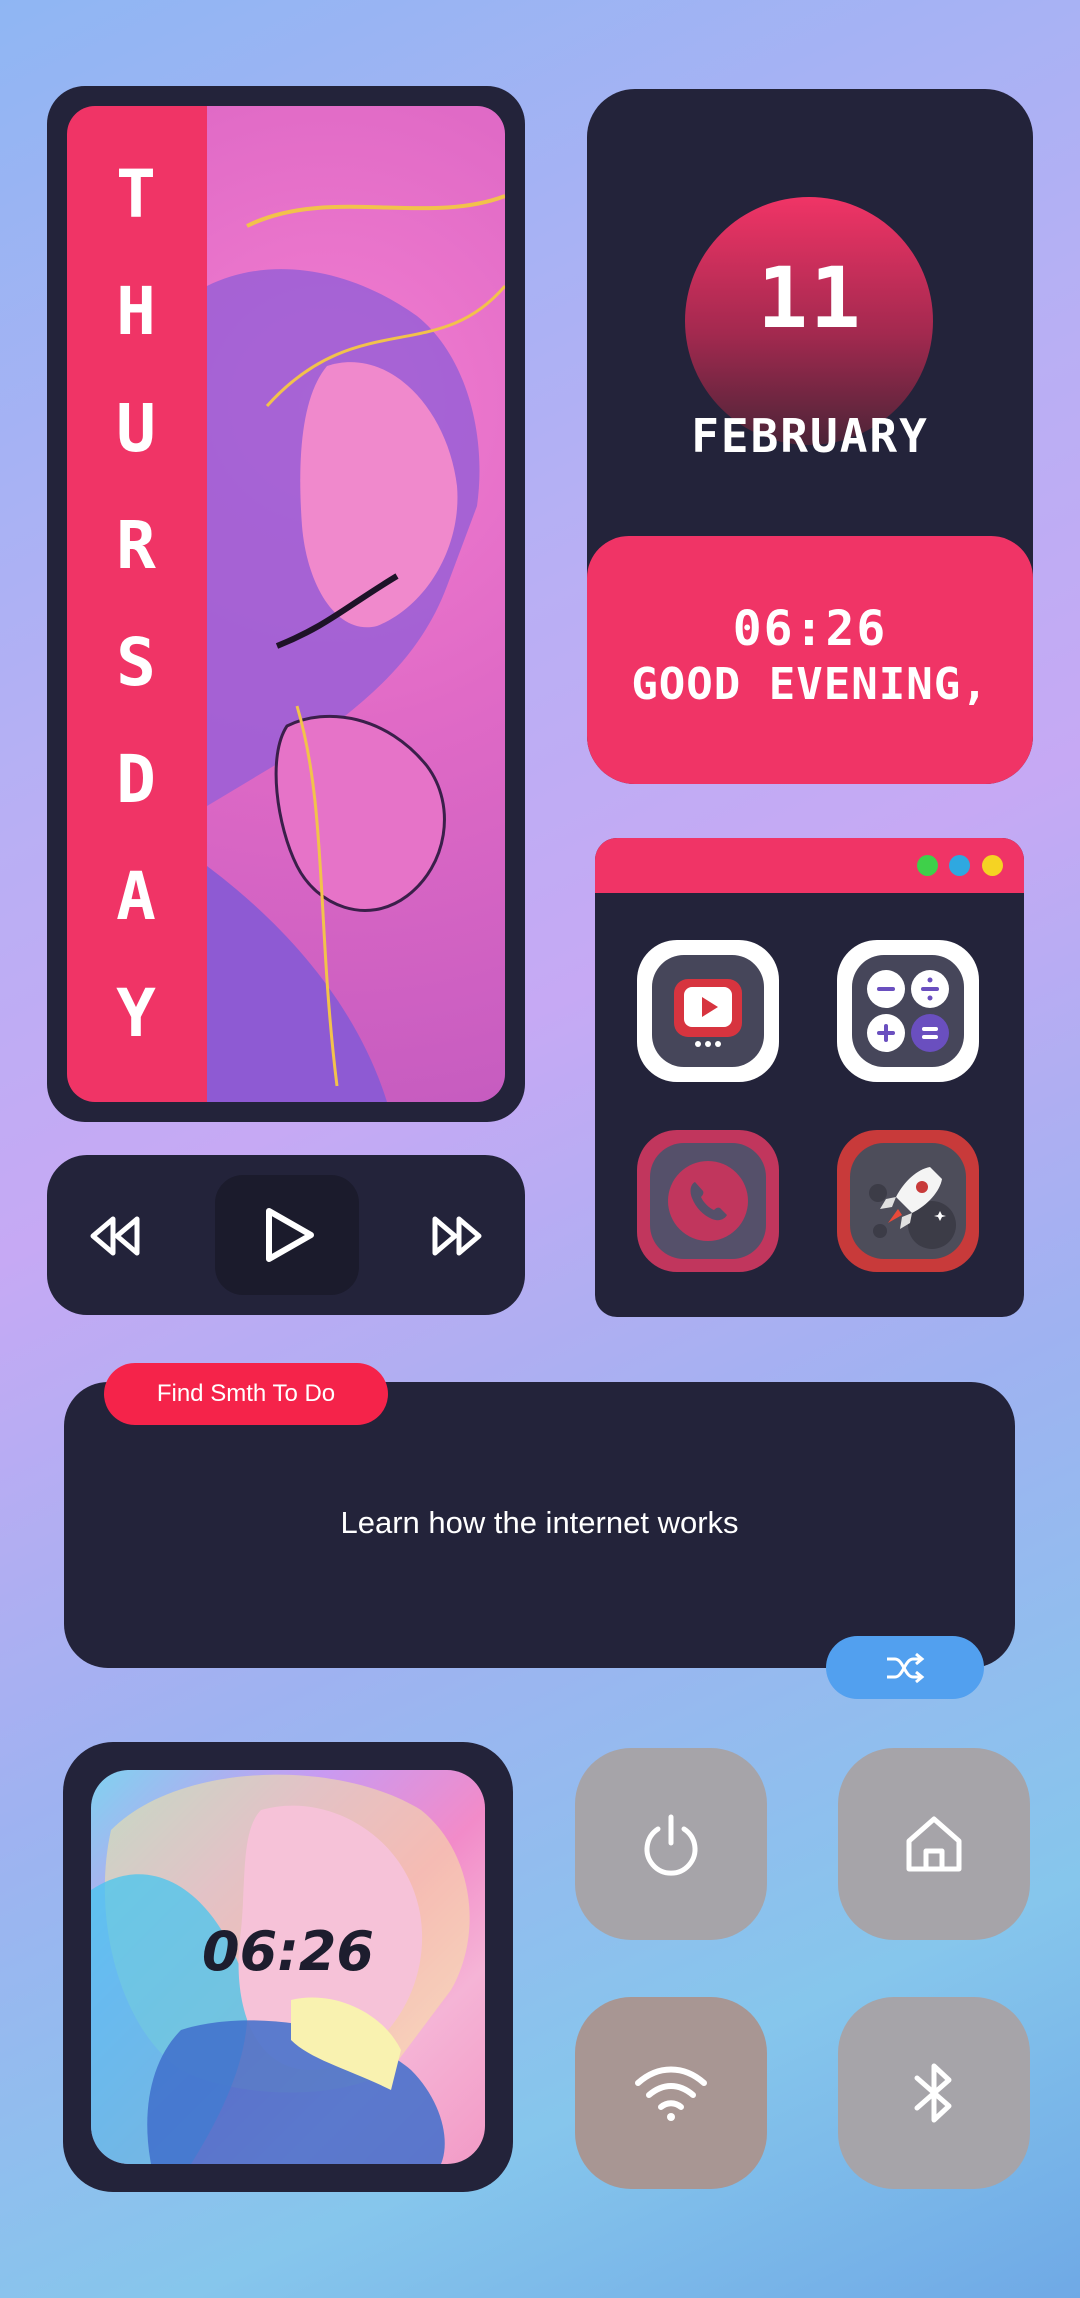  Describe the element at coordinates (810, 629) in the screenshot. I see `greeting-time: 06:26` at that location.